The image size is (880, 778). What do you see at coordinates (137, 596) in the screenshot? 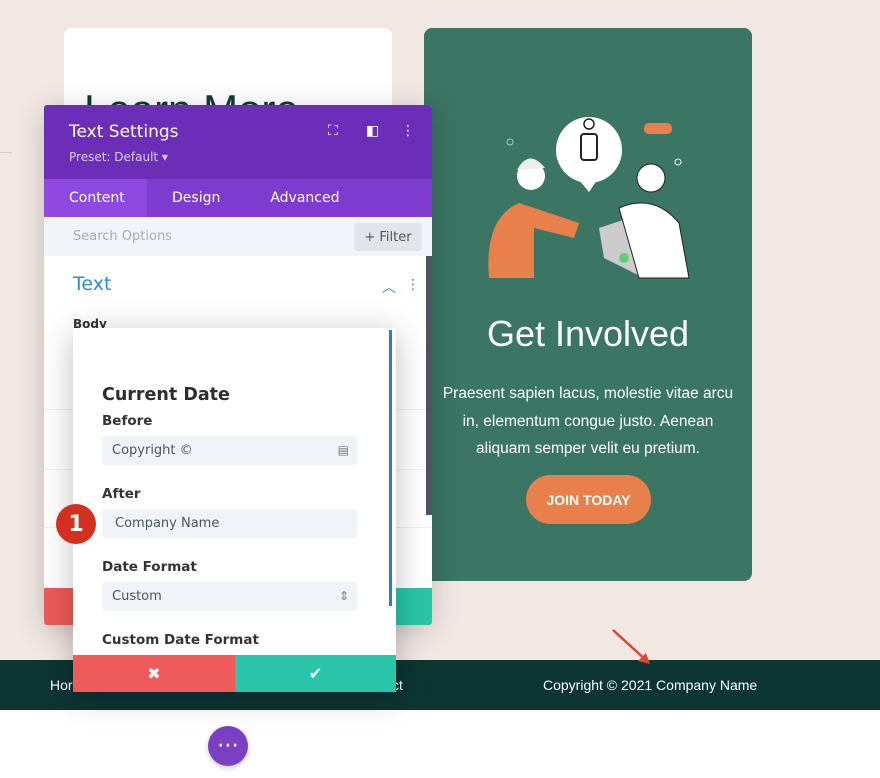
I see `date-format-value: Custom` at bounding box center [137, 596].